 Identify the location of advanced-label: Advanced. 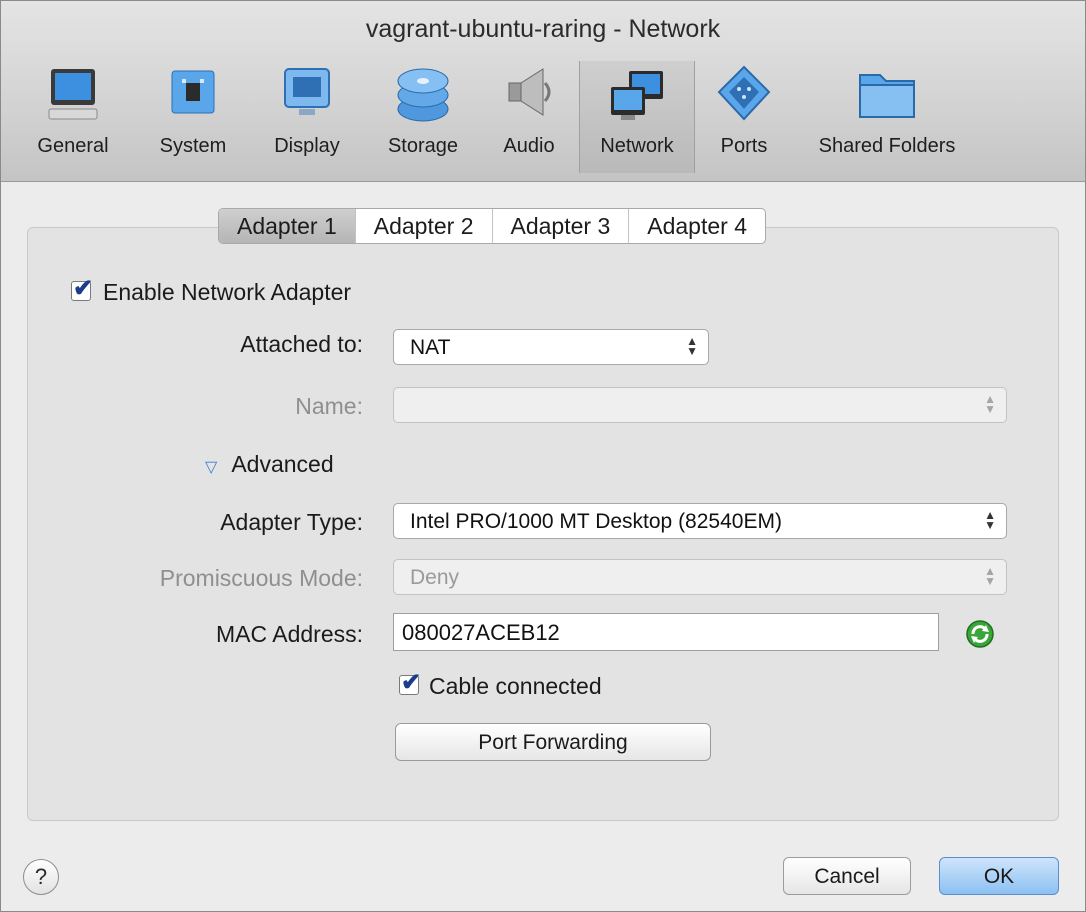
(282, 464).